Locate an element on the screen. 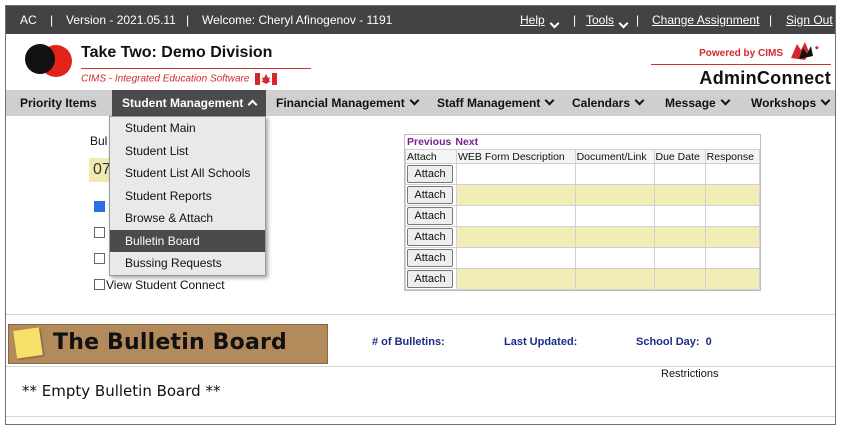  nav-label: Calendars is located at coordinates (601, 103).